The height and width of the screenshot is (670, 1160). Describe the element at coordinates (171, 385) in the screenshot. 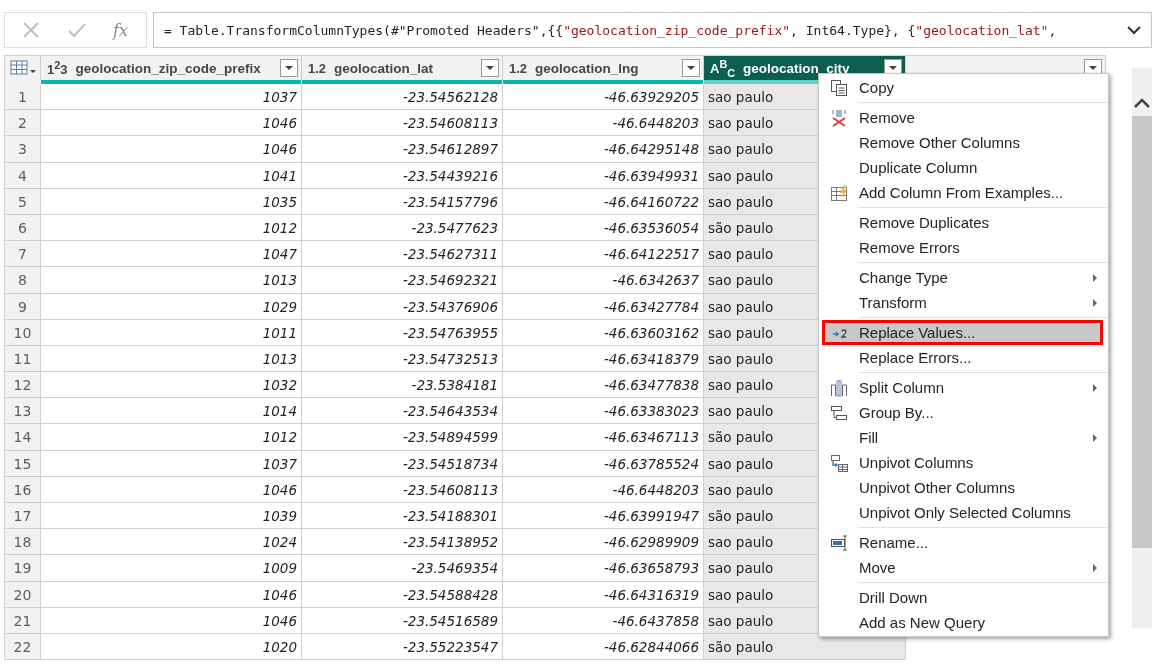

I see `table-cell: 1032` at that location.